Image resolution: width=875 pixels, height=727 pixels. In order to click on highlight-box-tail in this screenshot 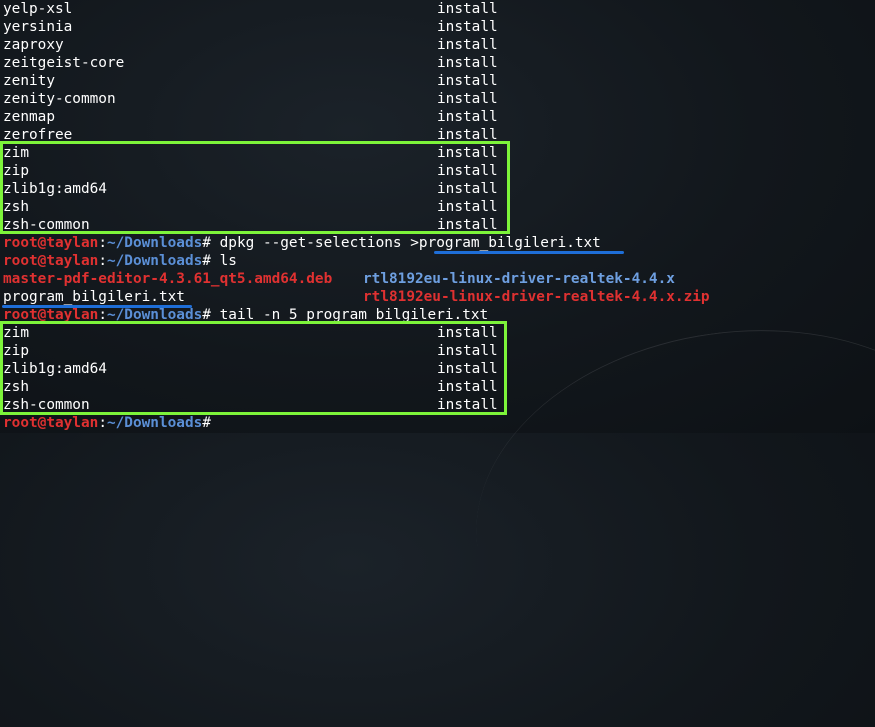, I will do `click(253, 368)`.